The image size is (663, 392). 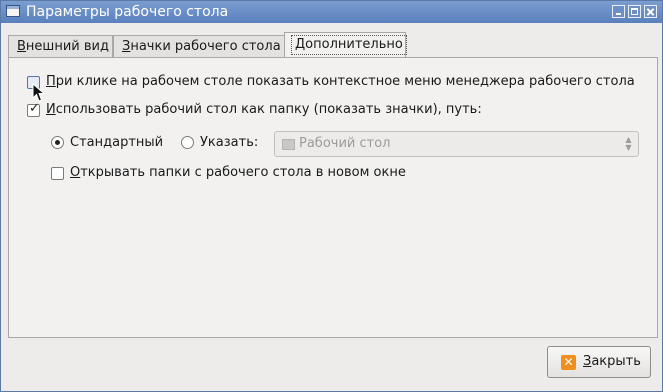 What do you see at coordinates (117, 142) in the screenshot?
I see `path-standard-label: Стандартный` at bounding box center [117, 142].